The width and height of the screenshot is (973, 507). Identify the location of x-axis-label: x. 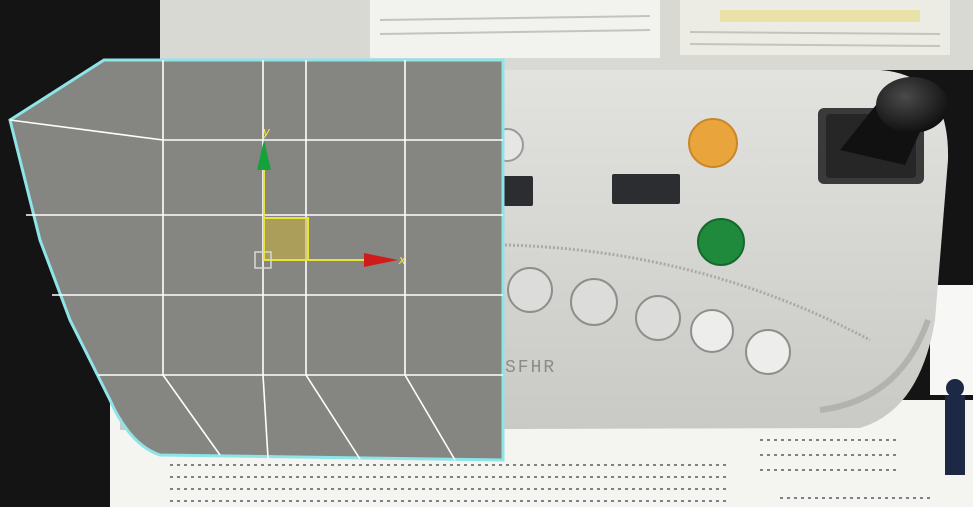
(402, 259).